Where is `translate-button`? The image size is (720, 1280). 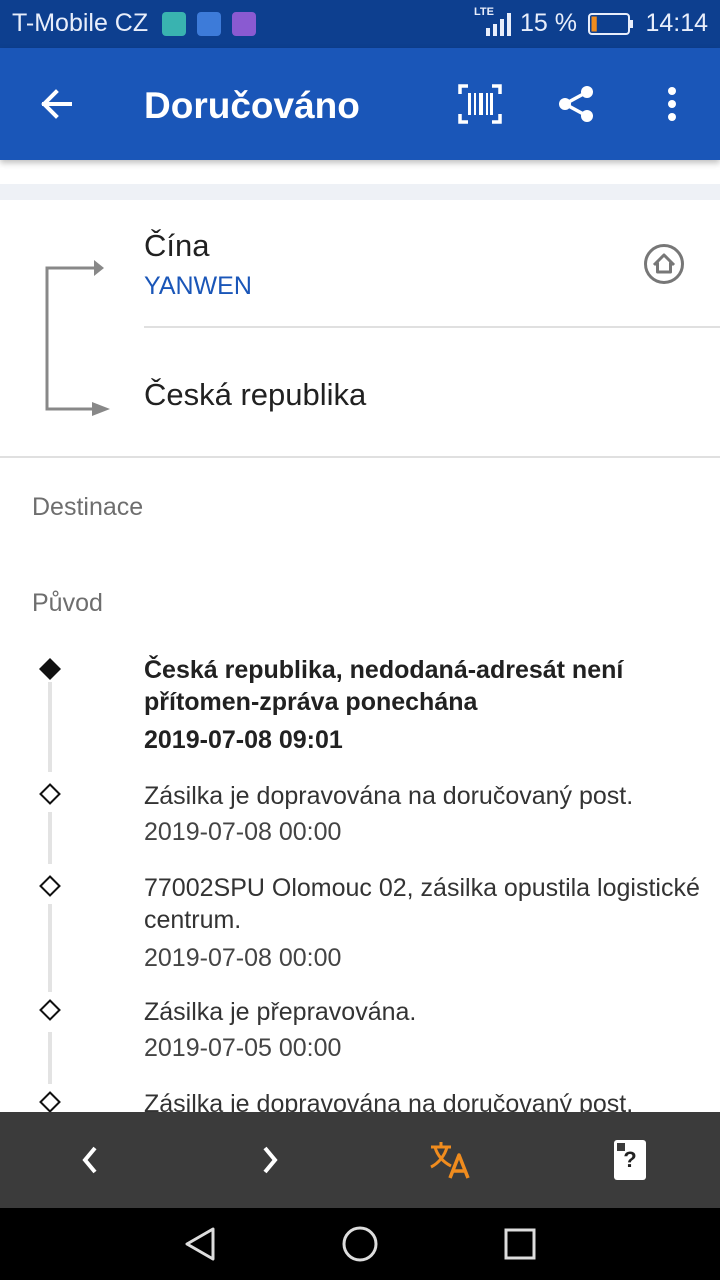 translate-button is located at coordinates (450, 1160).